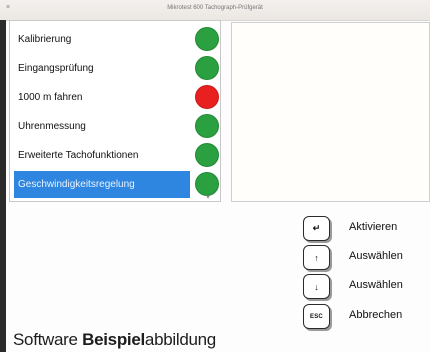 The image size is (430, 352). I want to click on caption-part-beispiel: Beispiel, so click(113, 339).